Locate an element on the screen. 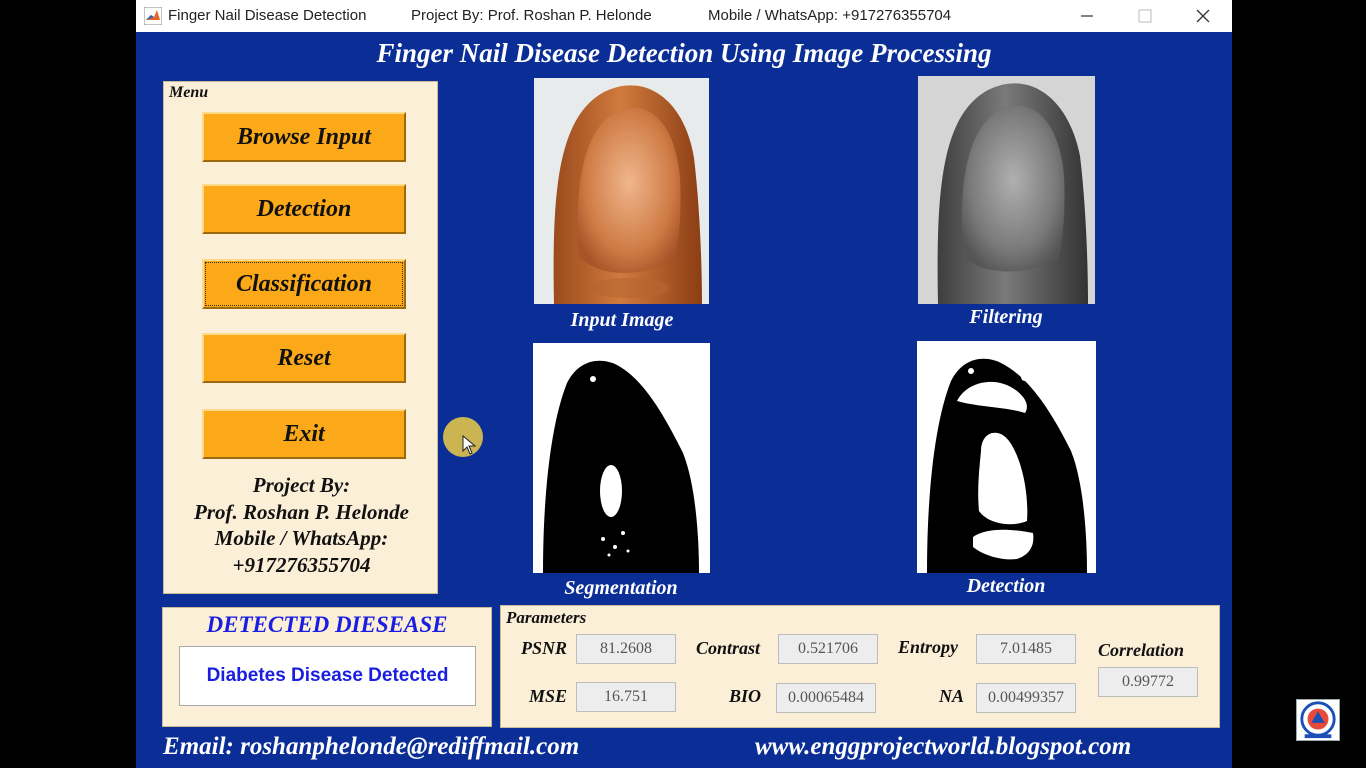  input-image-caption: Input Image is located at coordinates (622, 320).